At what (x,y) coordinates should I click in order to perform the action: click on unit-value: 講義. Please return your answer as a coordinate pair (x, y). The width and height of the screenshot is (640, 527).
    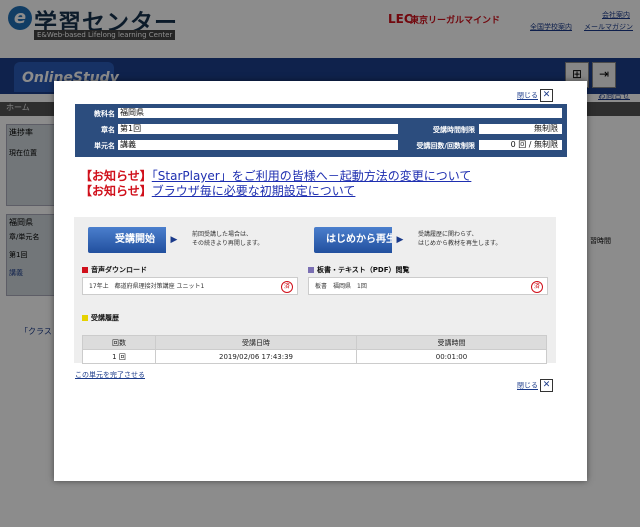
    Looking at the image, I should click on (258, 145).